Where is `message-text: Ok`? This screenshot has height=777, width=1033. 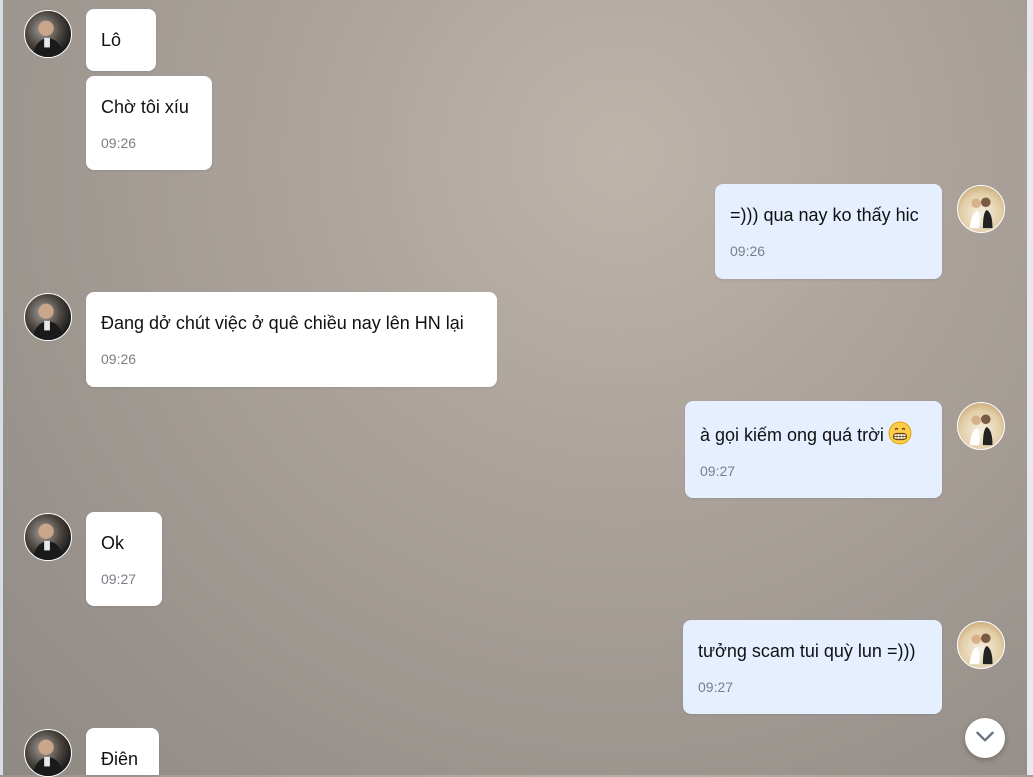 message-text: Ok is located at coordinates (113, 543).